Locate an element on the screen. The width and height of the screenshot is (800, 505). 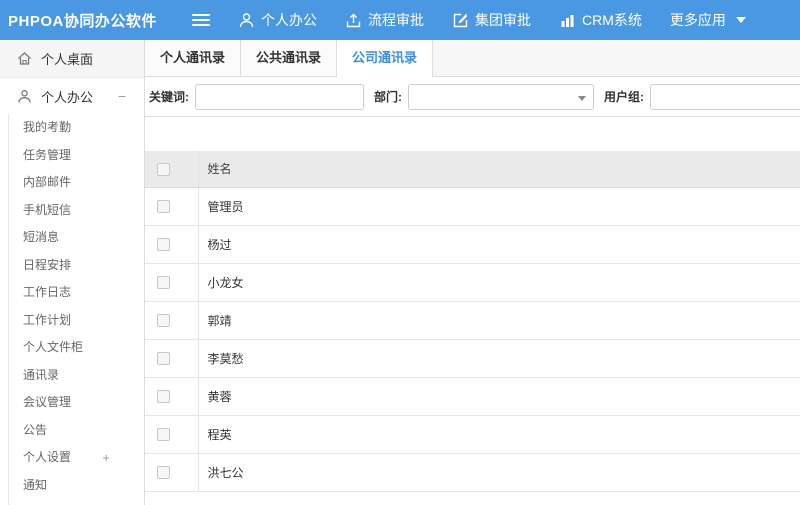
sidebar-item-personal-settings: 个人设置 + is located at coordinates (76, 458).